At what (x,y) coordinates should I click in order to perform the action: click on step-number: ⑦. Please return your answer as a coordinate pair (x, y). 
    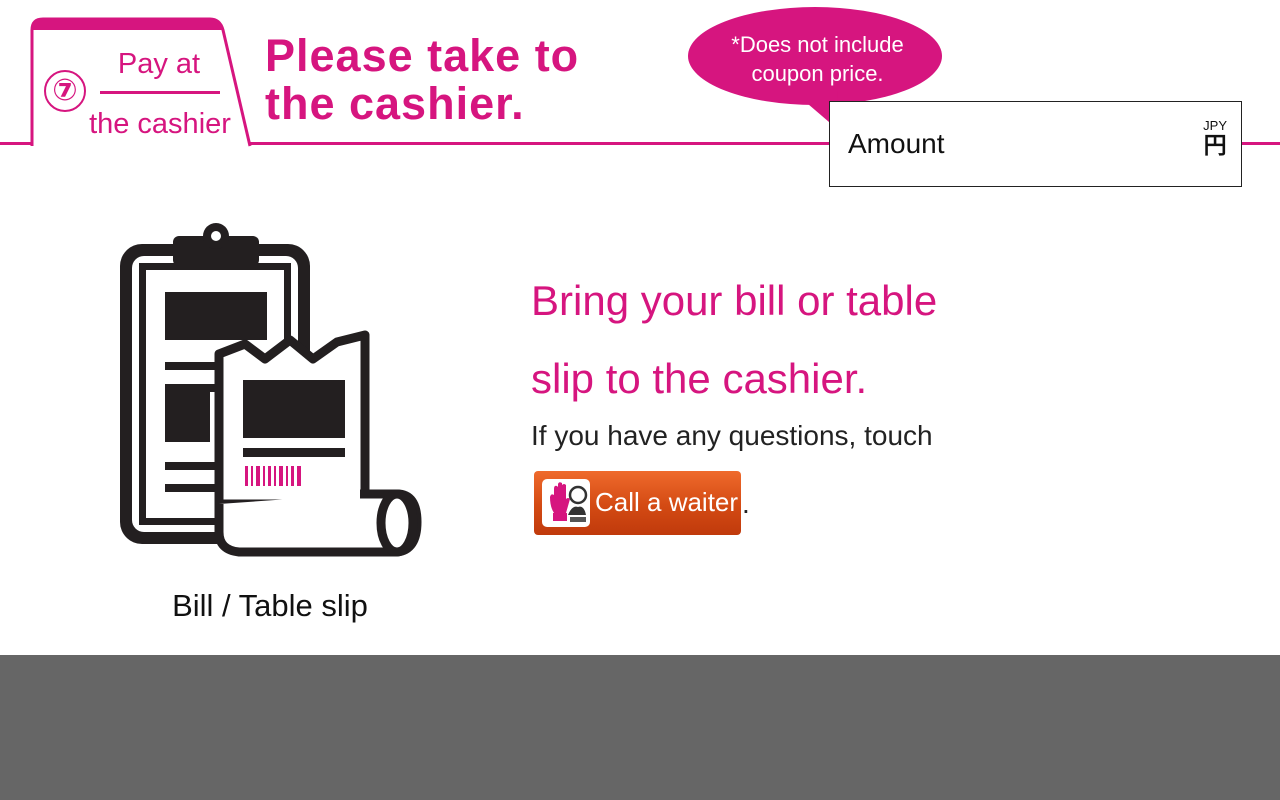
    Looking at the image, I should click on (65, 91).